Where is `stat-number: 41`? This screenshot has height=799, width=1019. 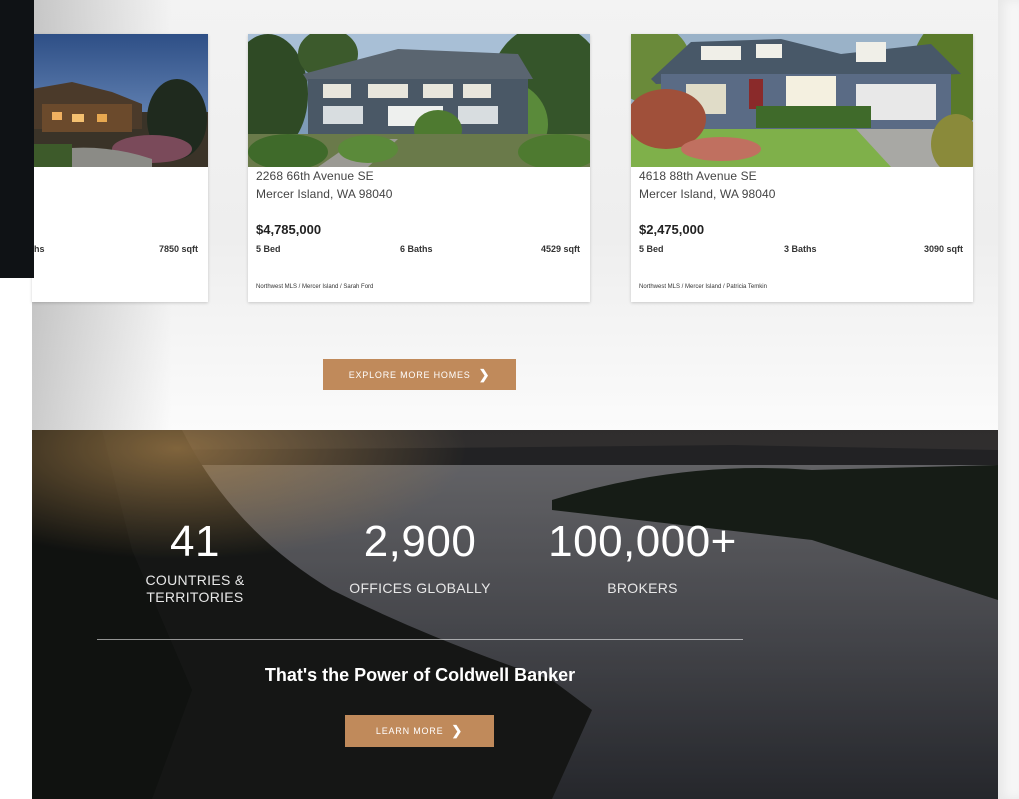
stat-number: 41 is located at coordinates (195, 541).